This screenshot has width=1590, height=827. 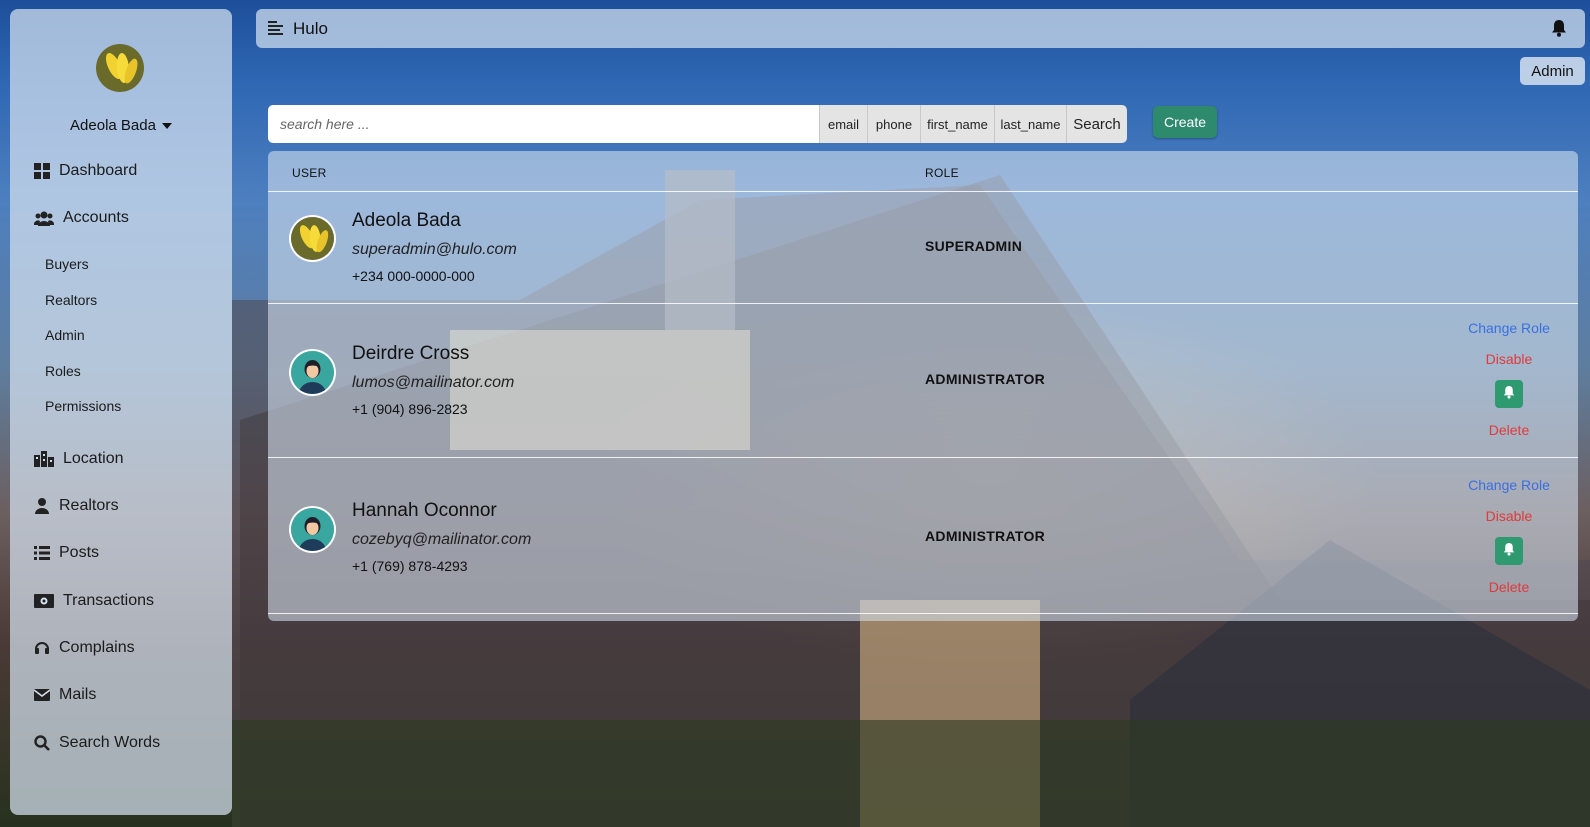 I want to click on buildings-icon, so click(x=44, y=459).